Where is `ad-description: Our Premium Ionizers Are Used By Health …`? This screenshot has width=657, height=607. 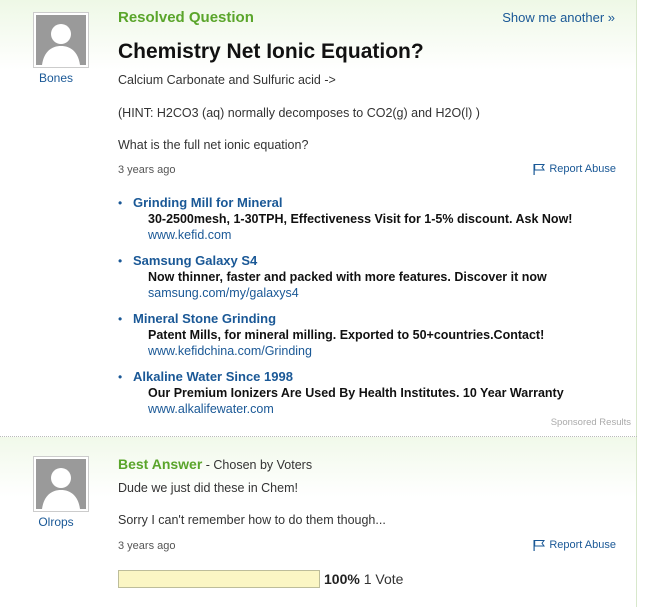 ad-description: Our Premium Ionizers Are Used By Health … is located at coordinates (356, 393).